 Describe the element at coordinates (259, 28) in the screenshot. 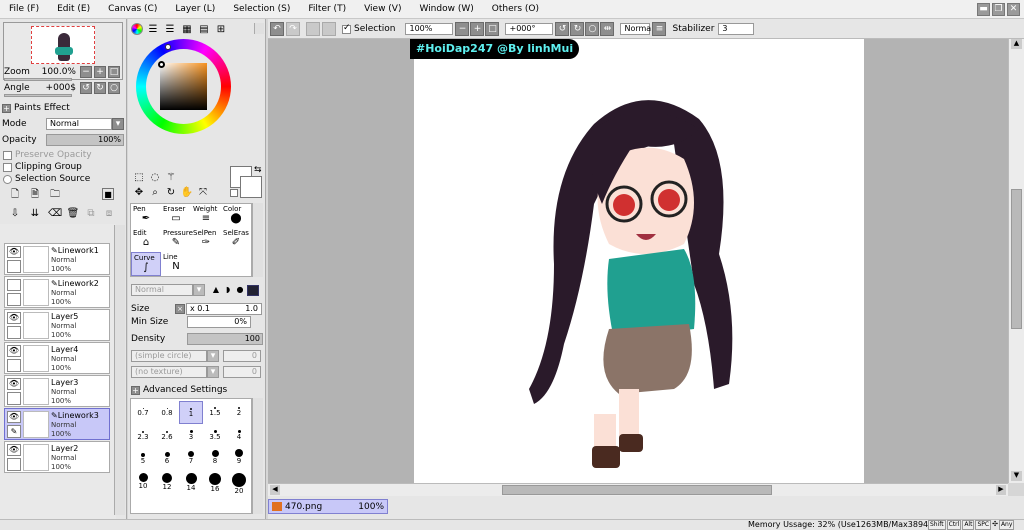

I see `color-panel-scrollbar` at that location.